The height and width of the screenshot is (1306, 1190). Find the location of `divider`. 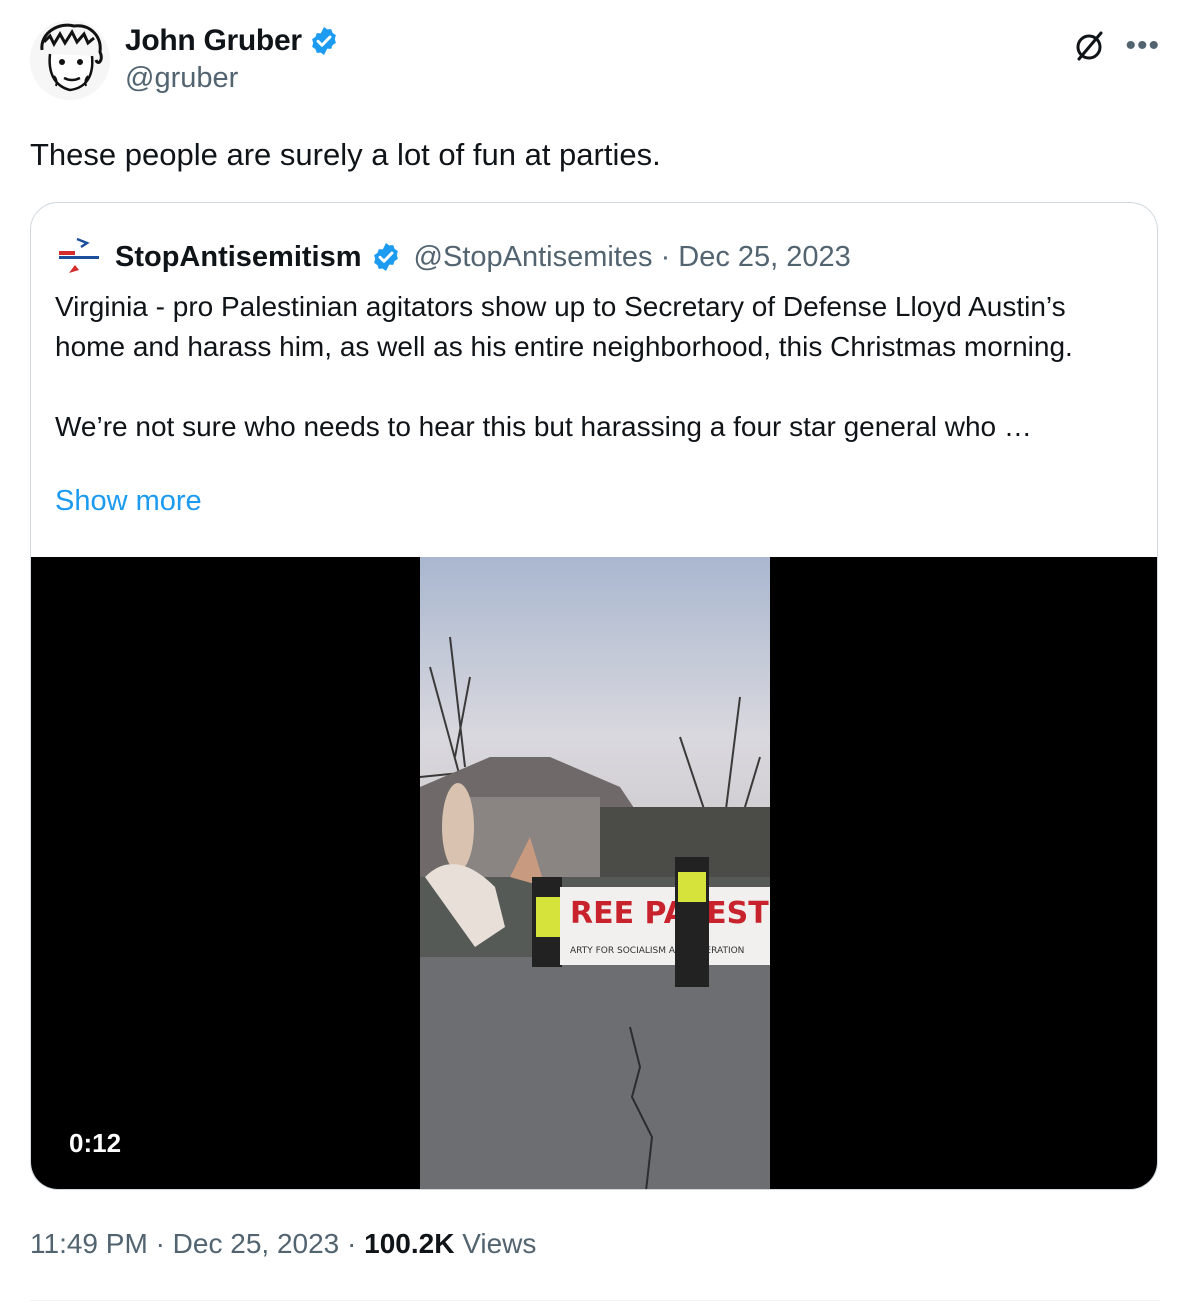

divider is located at coordinates (595, 1300).